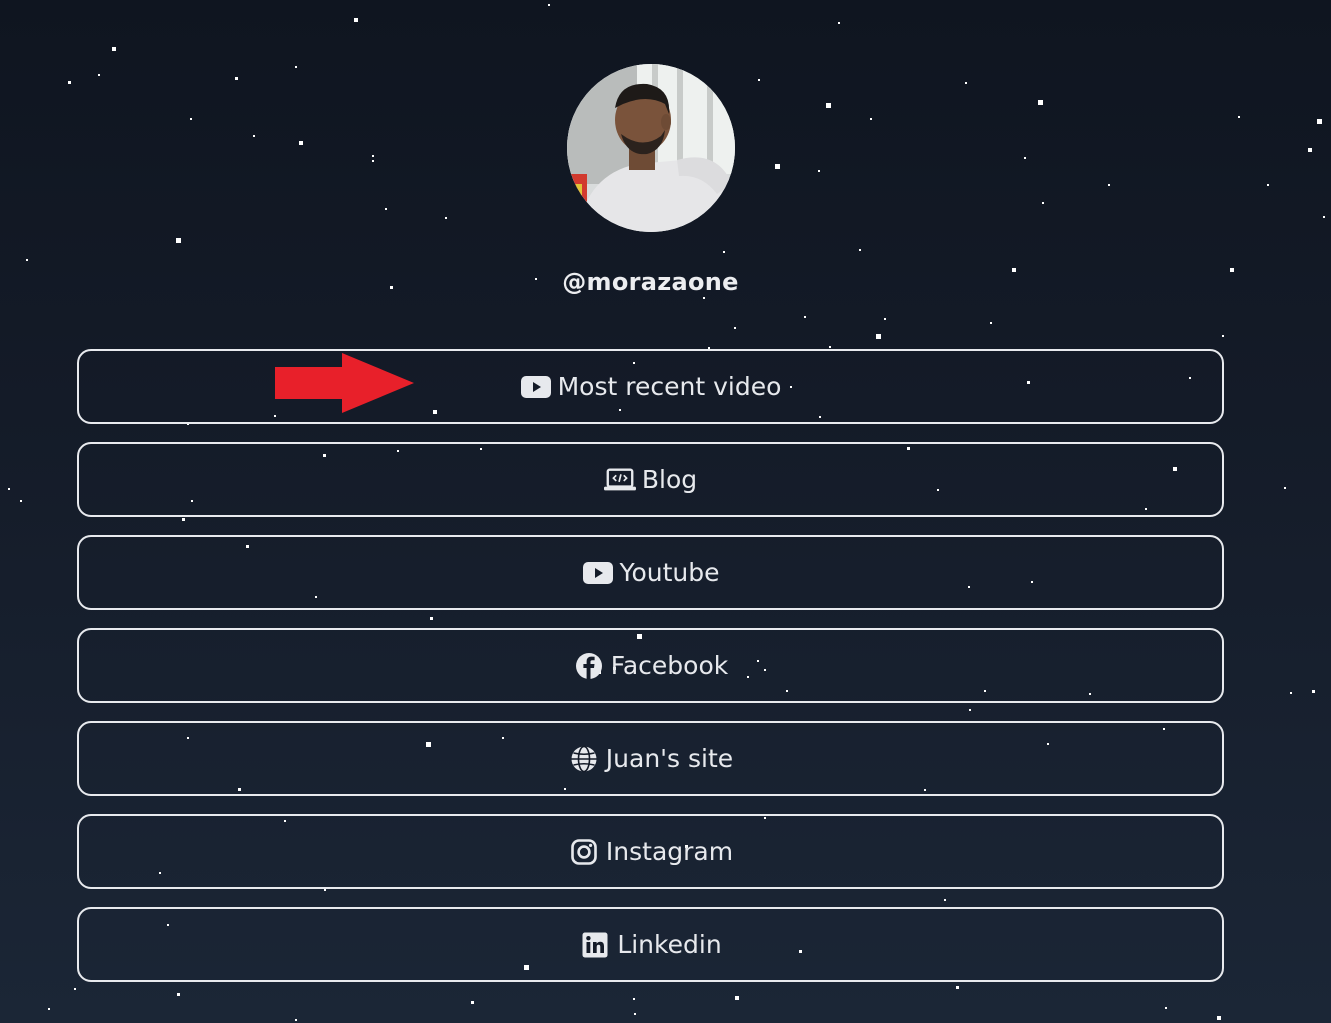  I want to click on link-facebook: Facebook, so click(650, 665).